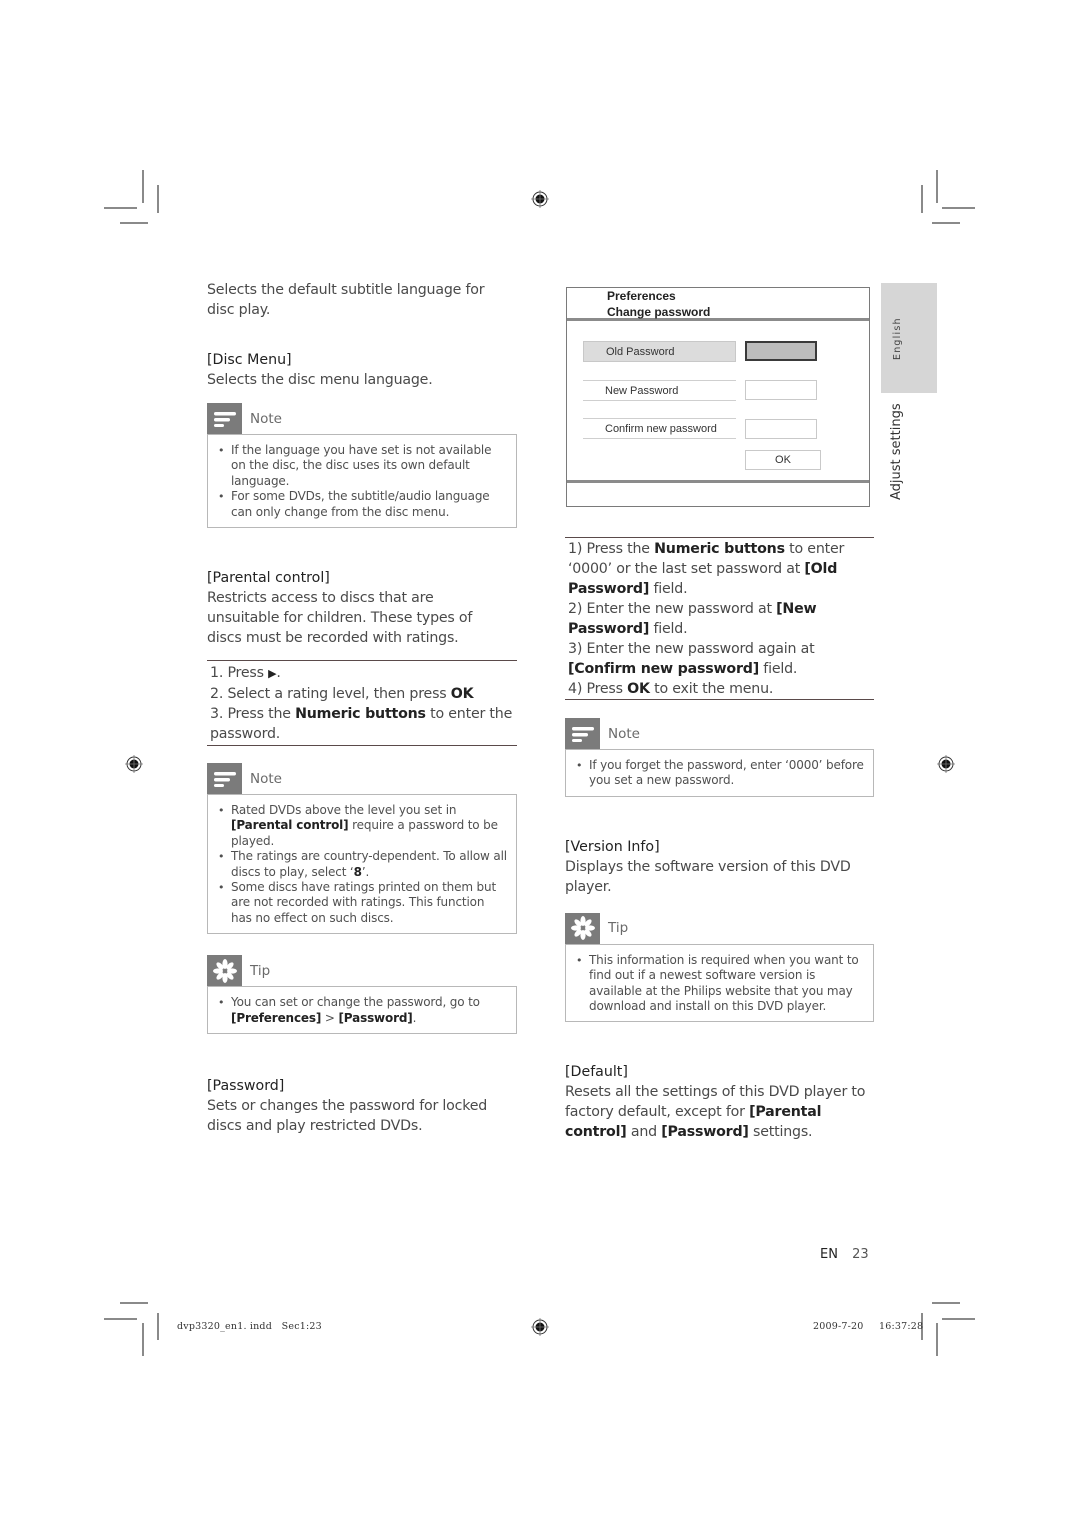  I want to click on default-heading: [Default], so click(596, 1072).